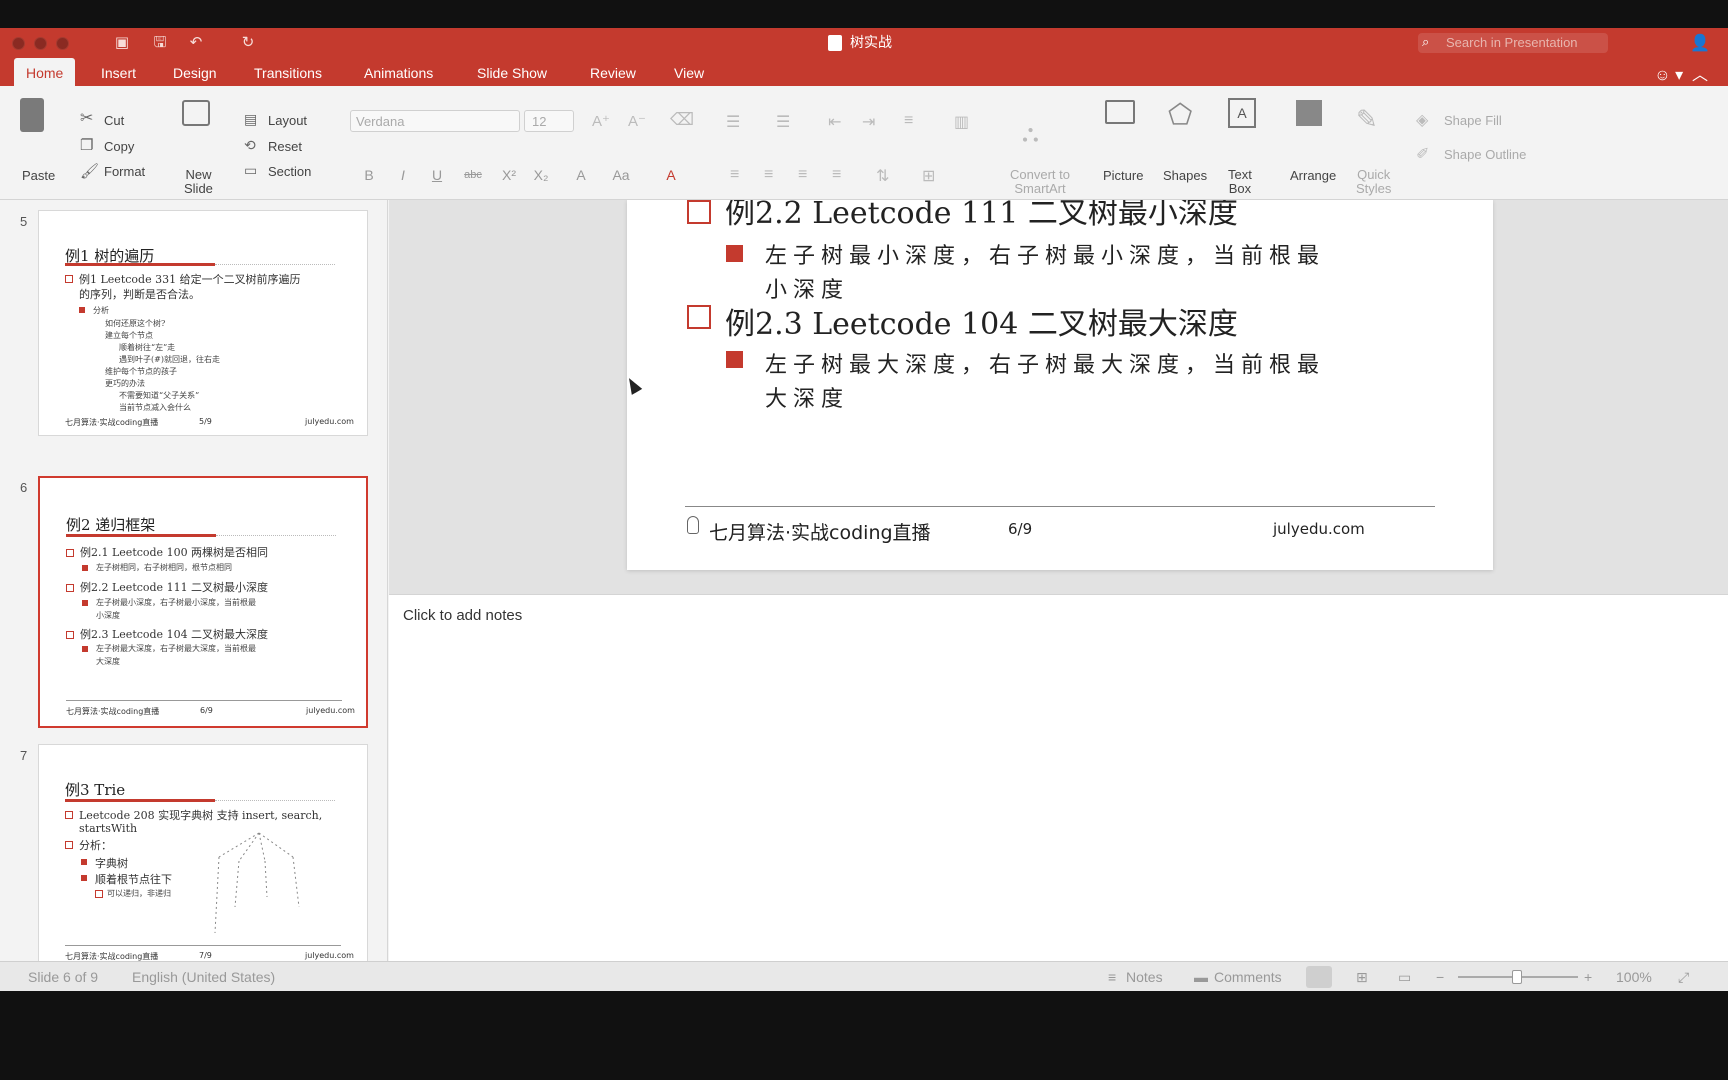  Describe the element at coordinates (1185, 175) in the screenshot. I see `shapes-button: Shapes` at that location.